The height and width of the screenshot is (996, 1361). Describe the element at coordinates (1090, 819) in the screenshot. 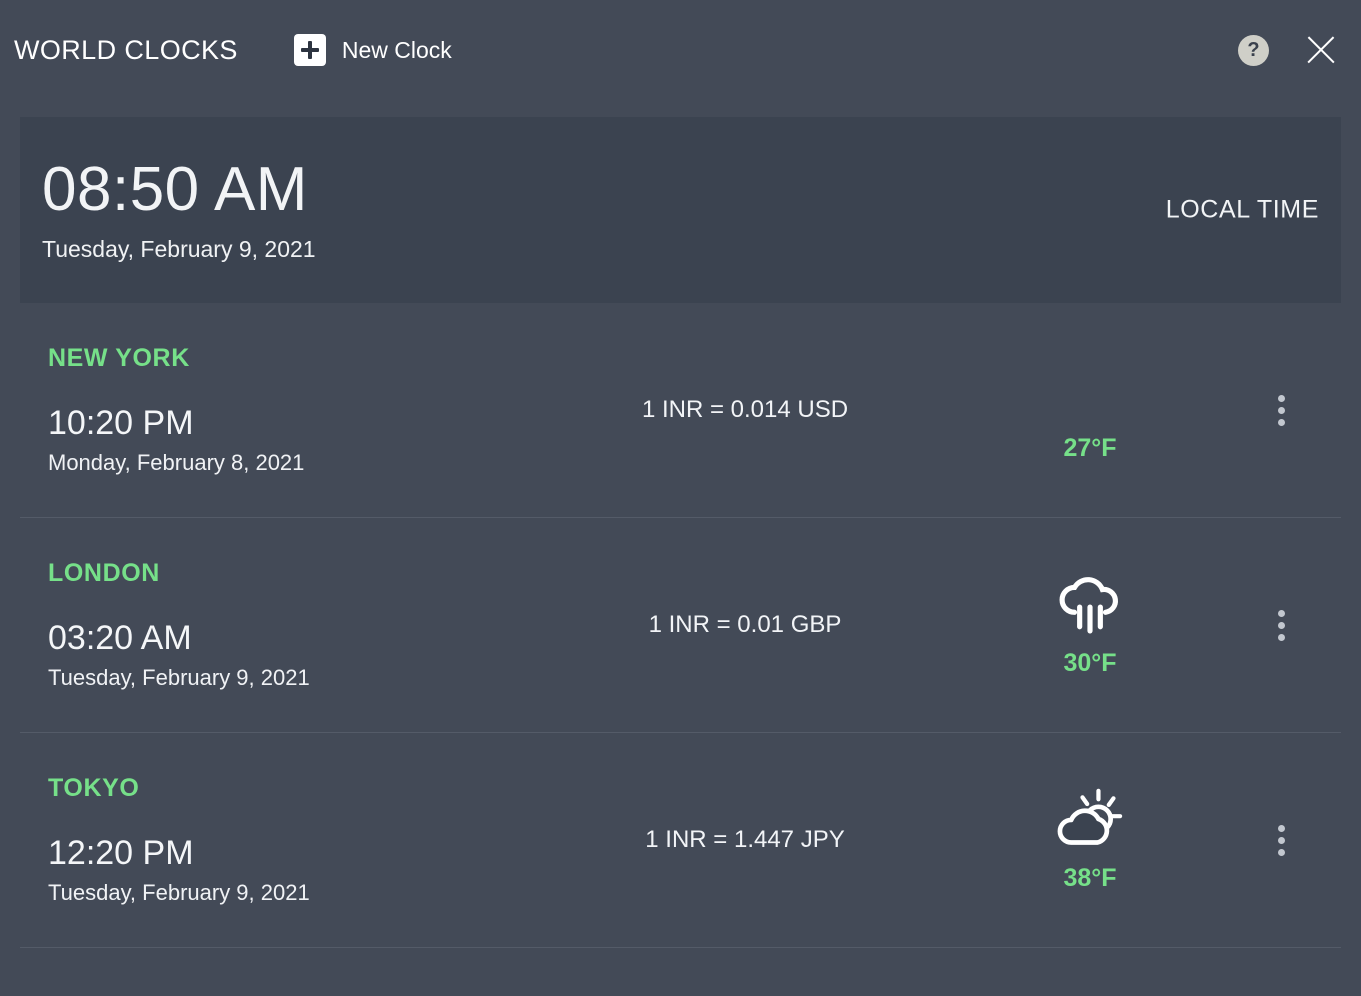

I see `sun-behind-cloud-icon` at that location.